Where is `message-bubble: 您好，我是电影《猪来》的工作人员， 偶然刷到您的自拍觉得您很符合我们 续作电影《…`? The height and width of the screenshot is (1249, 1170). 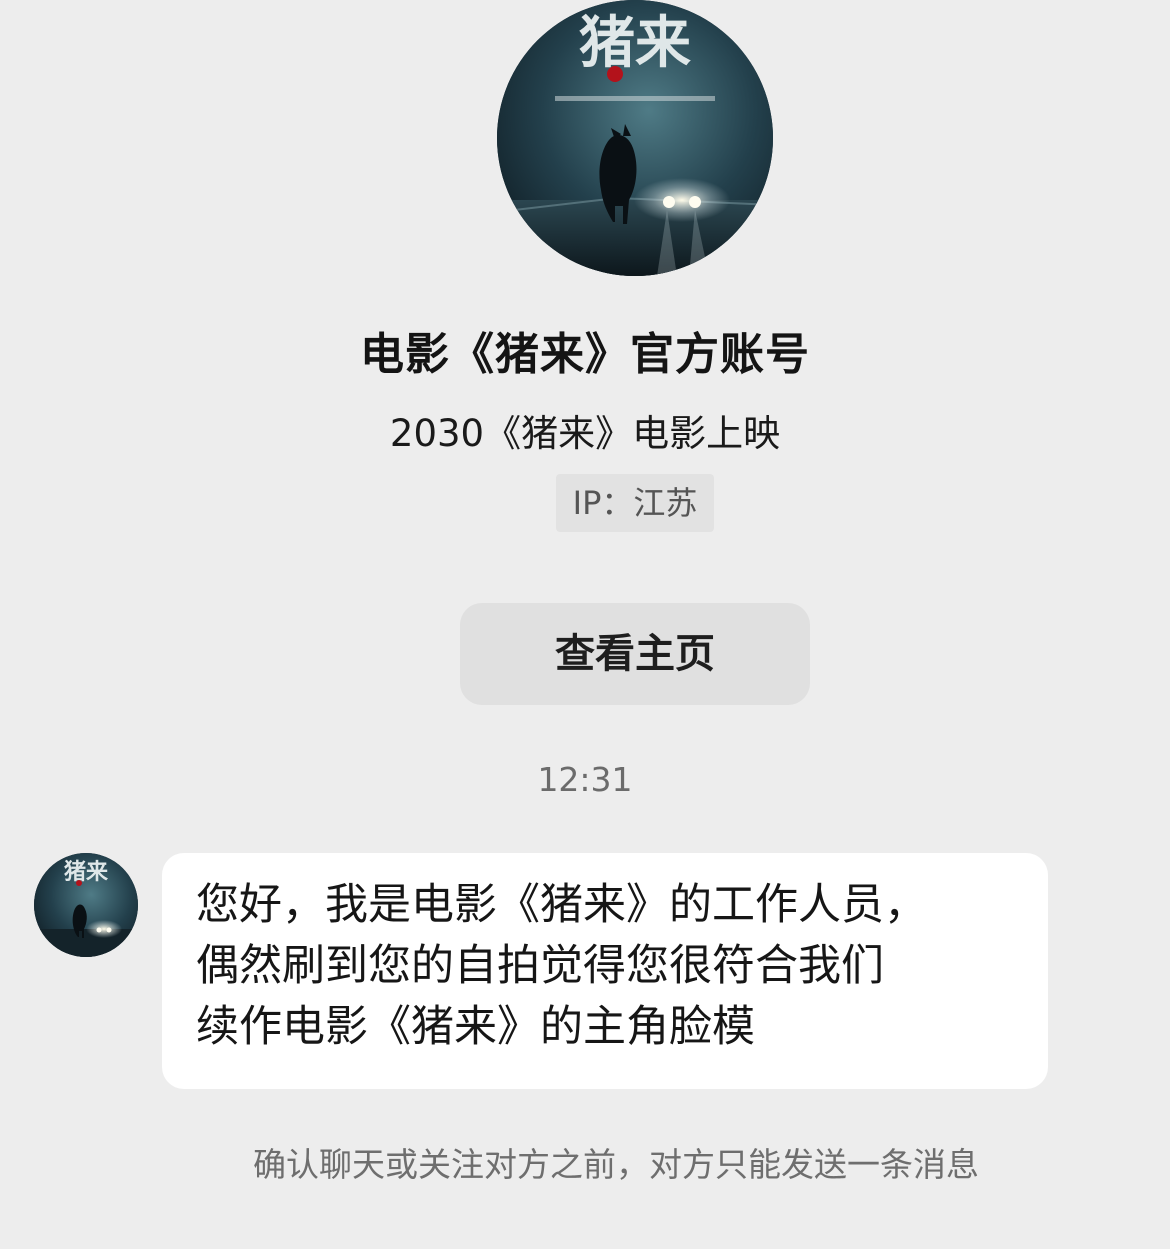 message-bubble: 您好，我是电影《猪来》的工作人员， 偶然刷到您的自拍觉得您很符合我们 续作电影《… is located at coordinates (605, 971).